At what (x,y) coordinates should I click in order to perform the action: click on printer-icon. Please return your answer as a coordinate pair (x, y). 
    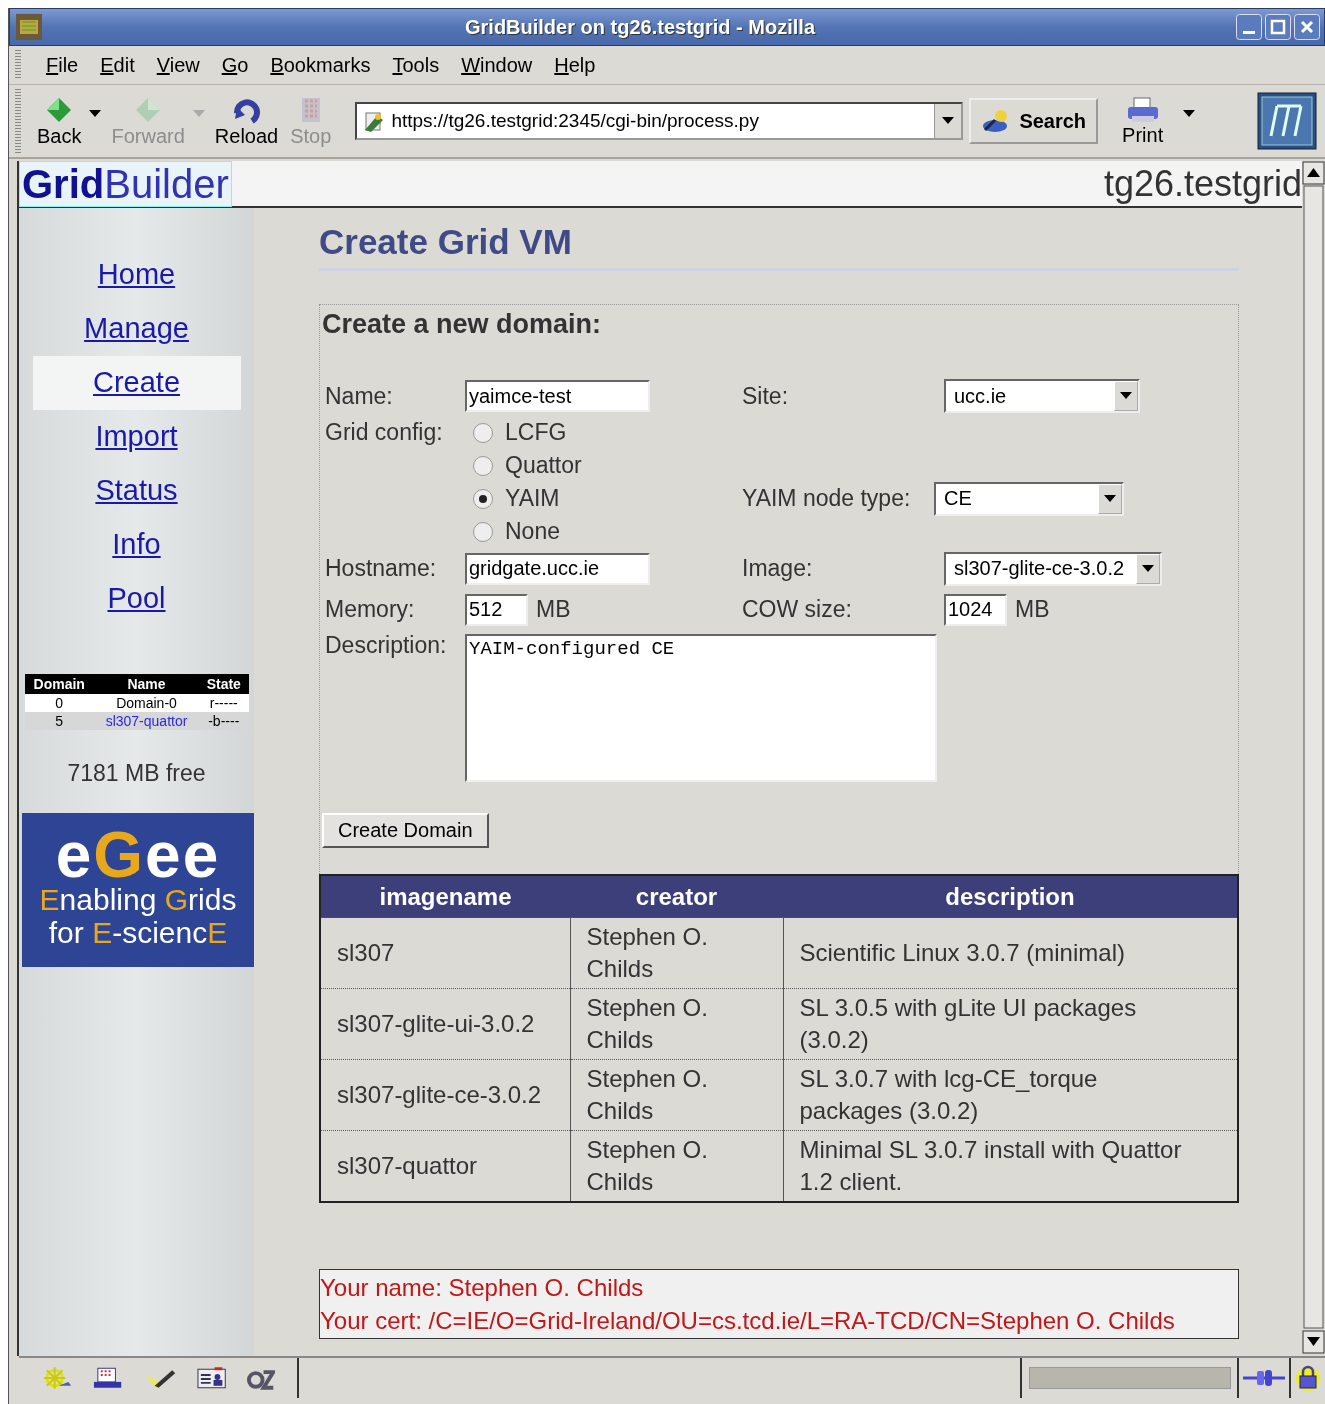
    Looking at the image, I should click on (1142, 109).